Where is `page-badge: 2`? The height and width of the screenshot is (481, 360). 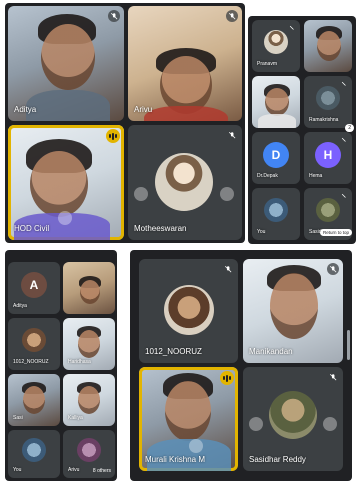 page-badge: 2 is located at coordinates (349, 128).